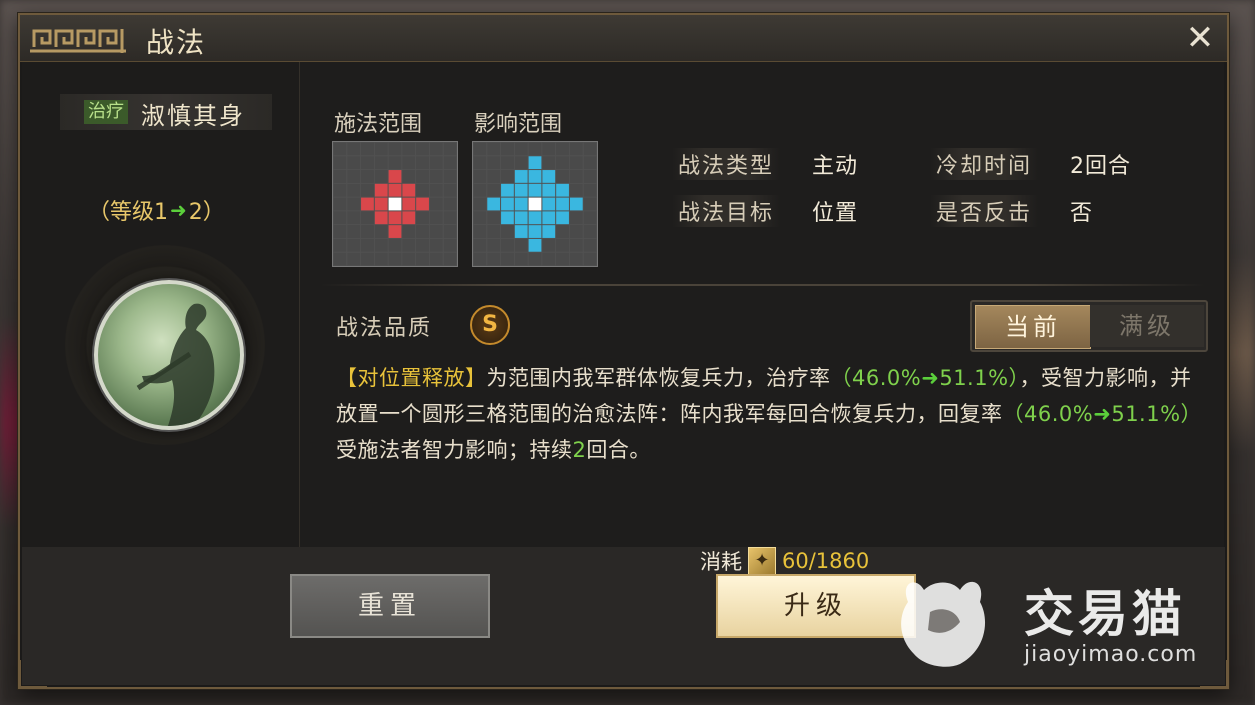  What do you see at coordinates (726, 211) in the screenshot?
I see `skill-target-label: 战法目标` at bounding box center [726, 211].